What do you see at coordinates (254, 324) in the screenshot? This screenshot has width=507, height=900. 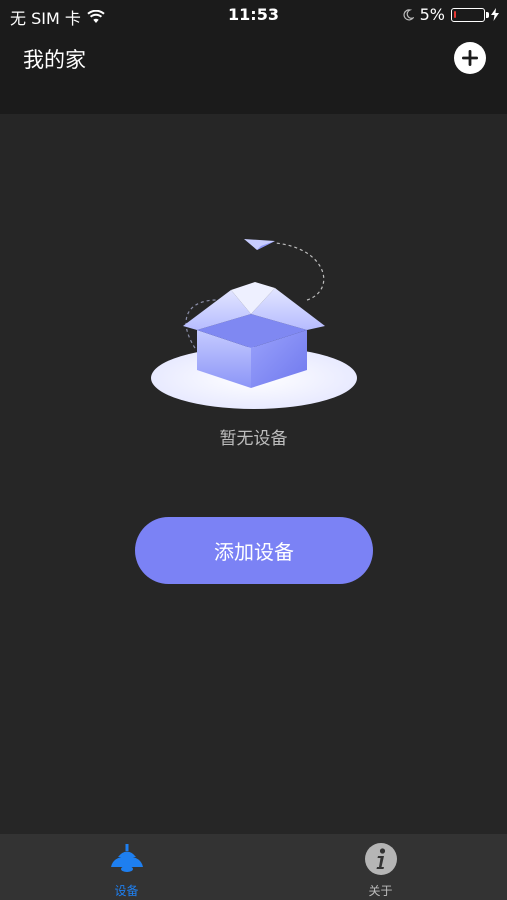 I see `empty-box-illustration` at bounding box center [254, 324].